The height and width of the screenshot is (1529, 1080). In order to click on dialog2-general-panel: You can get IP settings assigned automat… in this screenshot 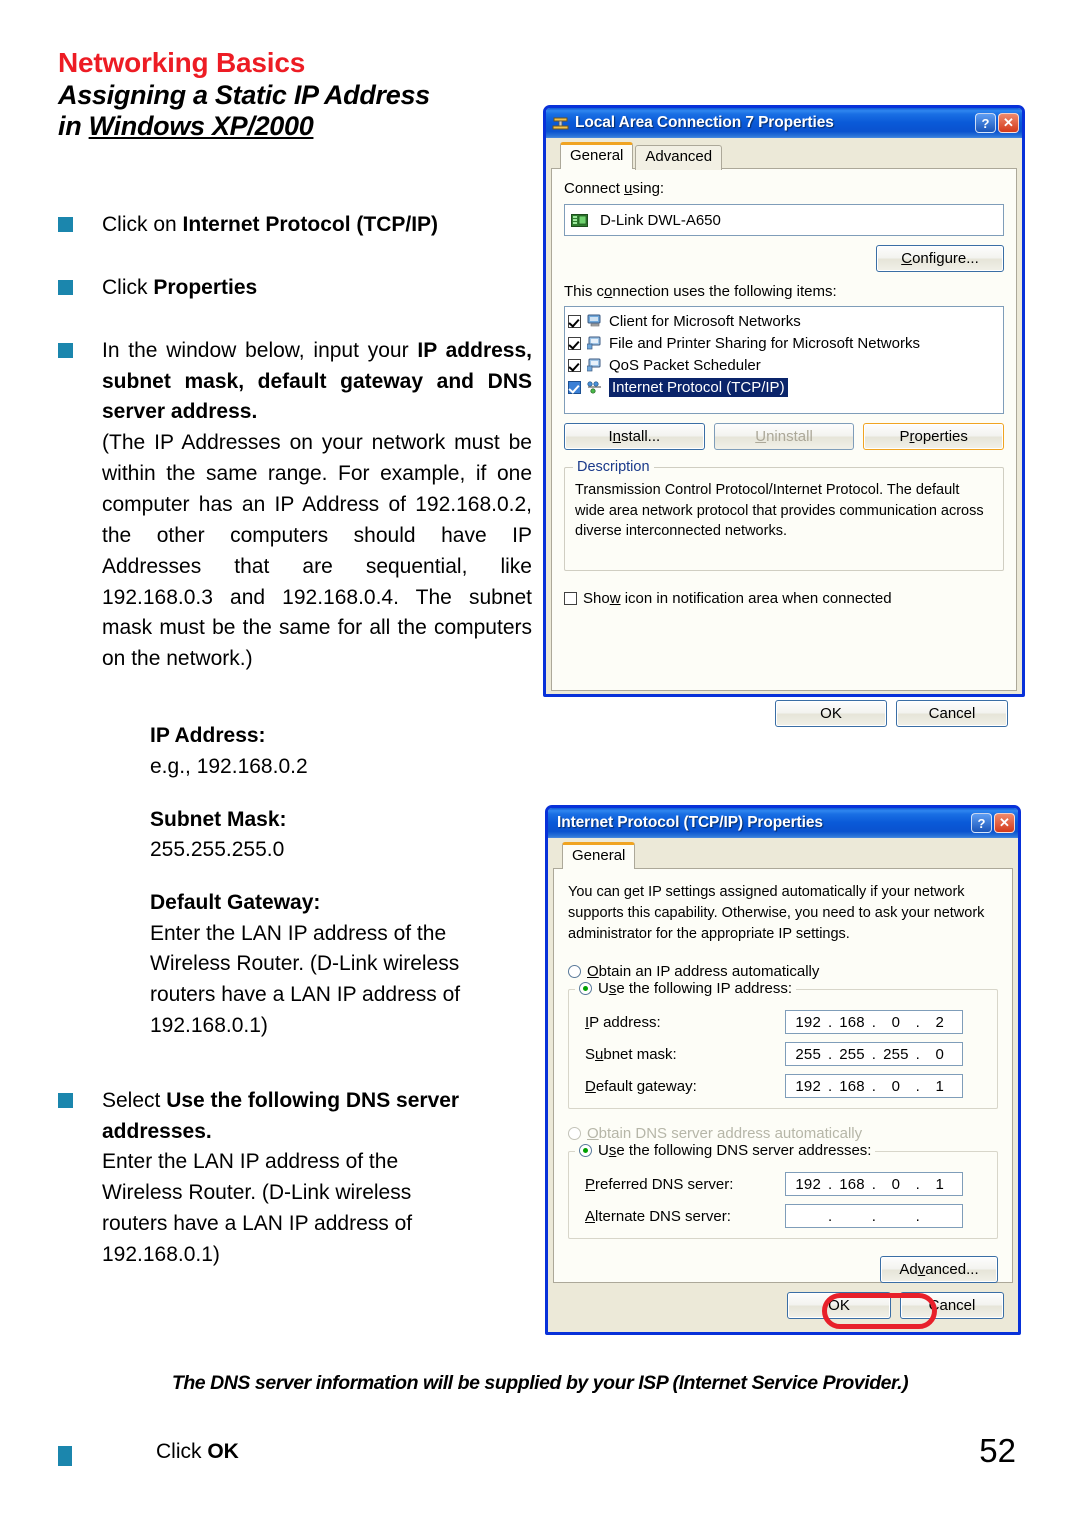, I will do `click(783, 1076)`.